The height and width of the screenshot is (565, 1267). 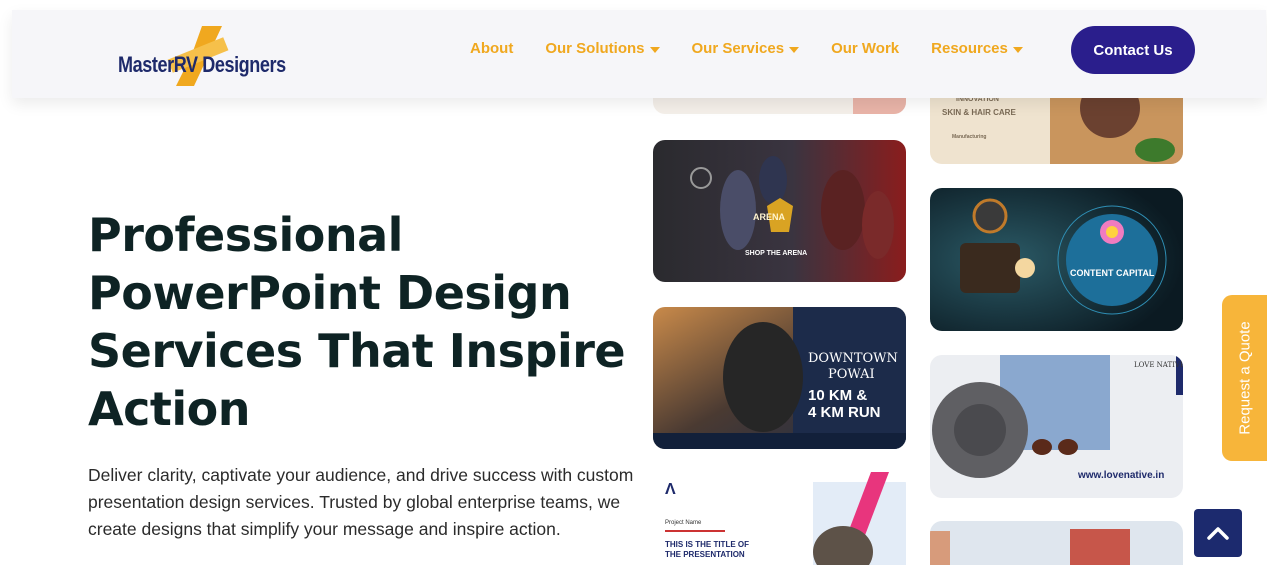 I want to click on nav-our-services: Our Services, so click(x=746, y=48).